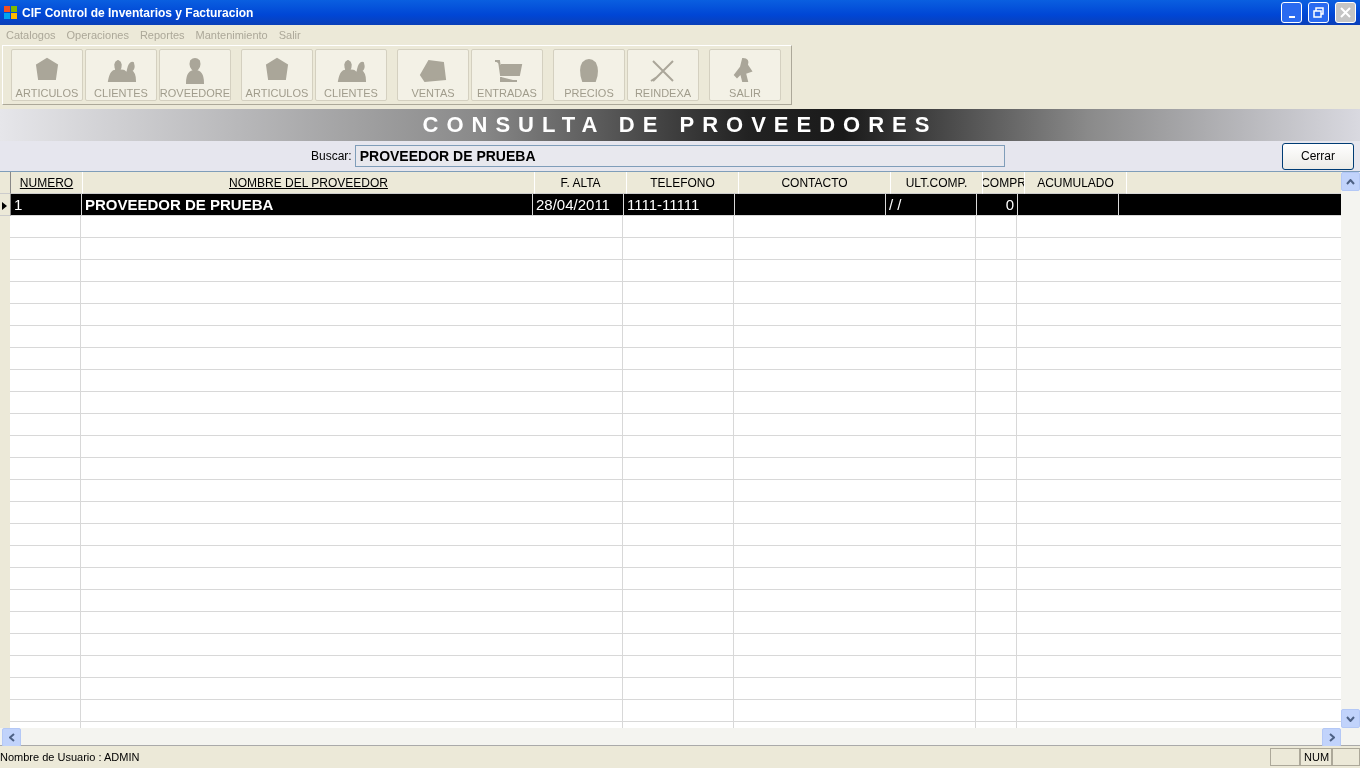  I want to click on table-cell: / /, so click(931, 205).